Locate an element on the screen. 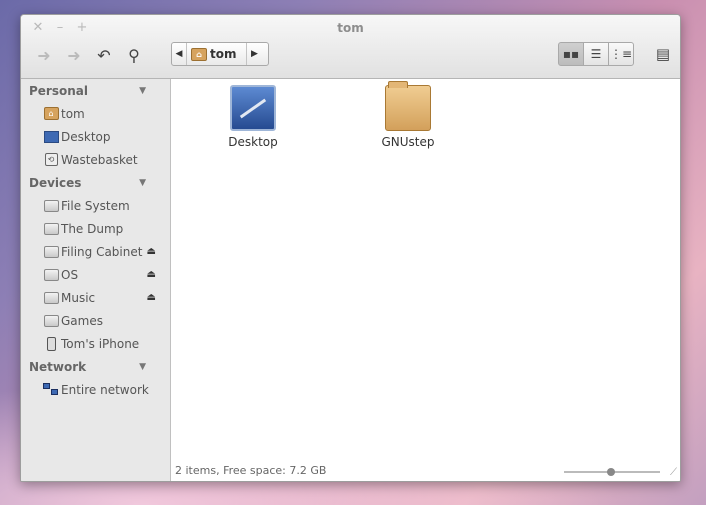  sidebar-item-filing-cabinet: Filing Cabinet ⏏ is located at coordinates (95, 251).